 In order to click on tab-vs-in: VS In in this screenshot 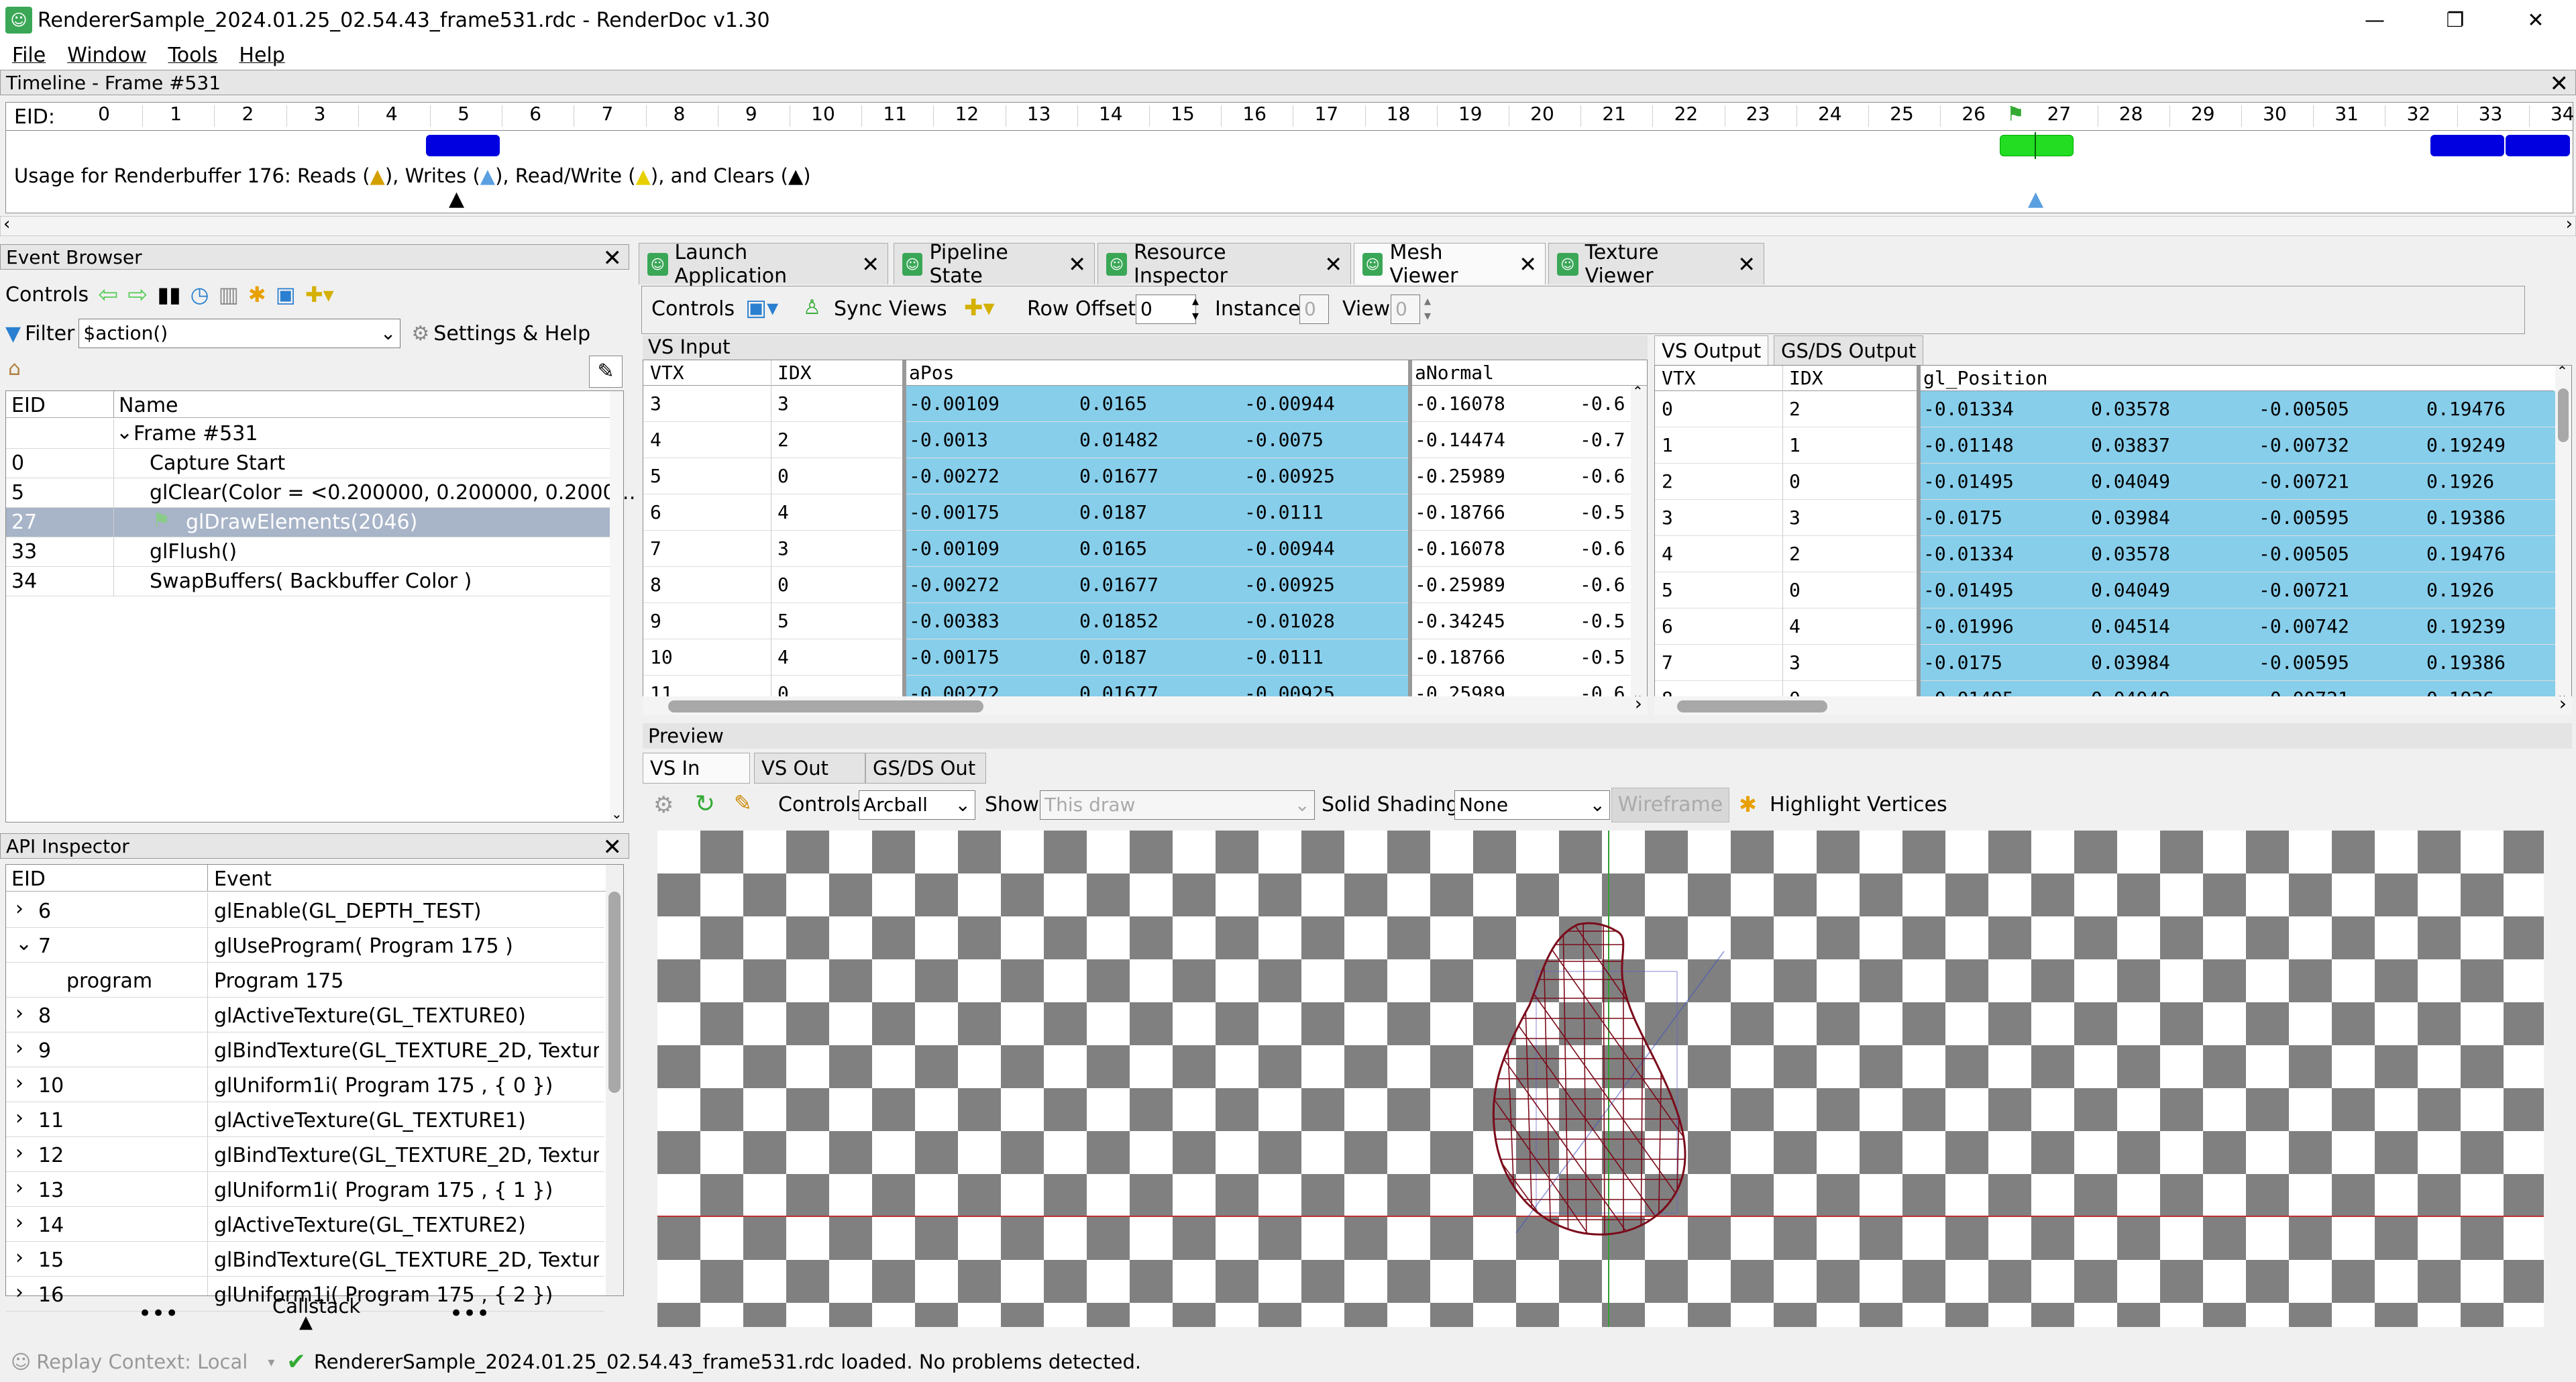, I will do `click(696, 768)`.